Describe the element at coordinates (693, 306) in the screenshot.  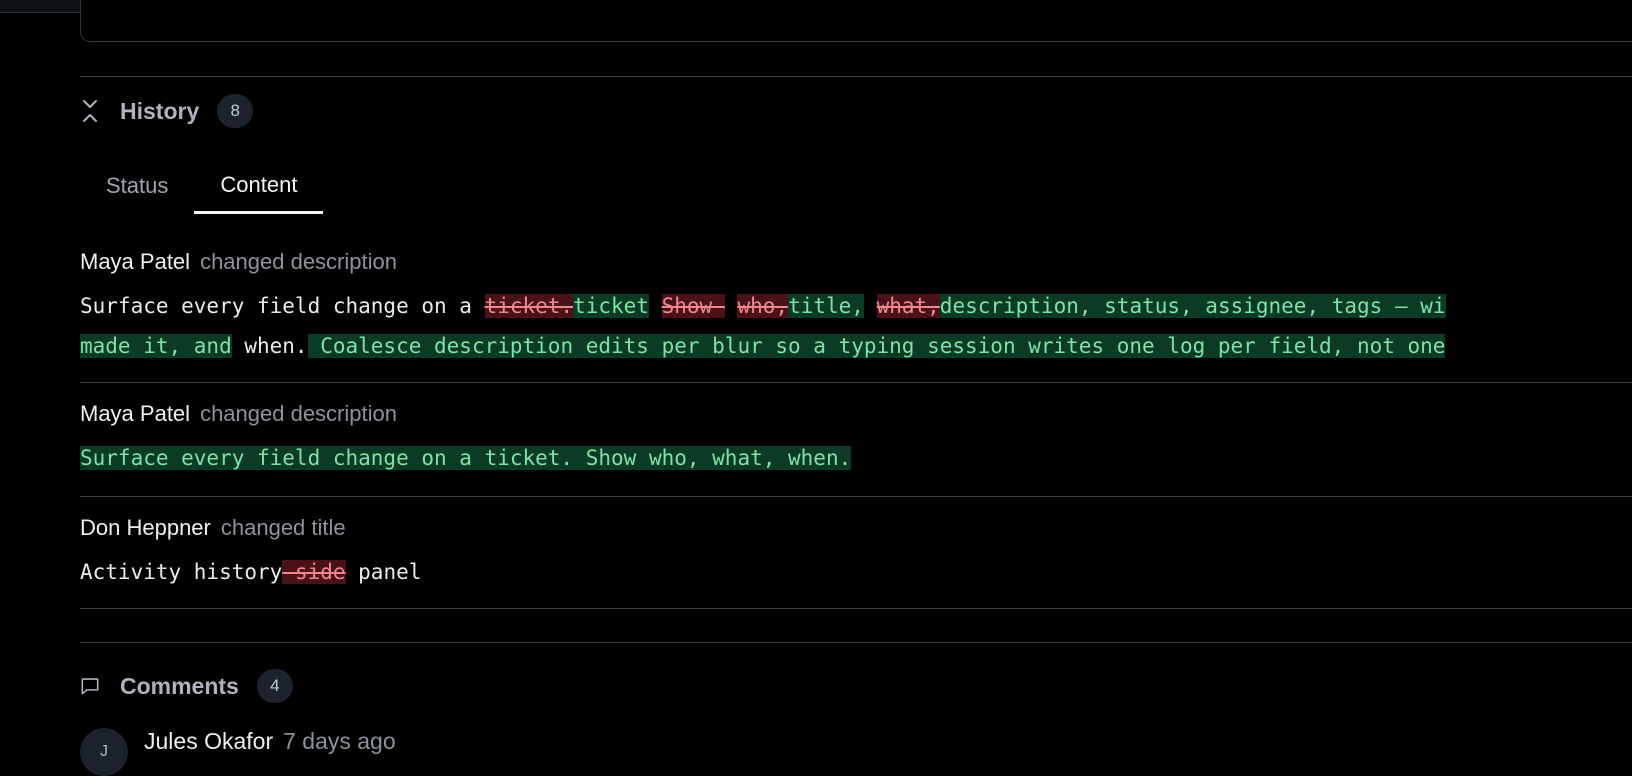
I see `diff-deletion: Show` at that location.